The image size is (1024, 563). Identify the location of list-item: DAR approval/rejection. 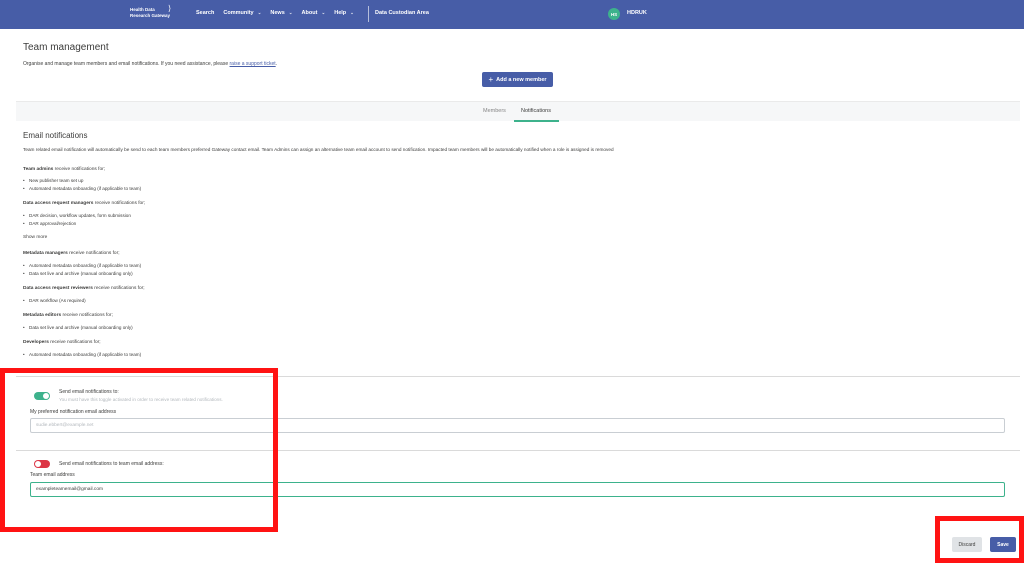
(77, 224).